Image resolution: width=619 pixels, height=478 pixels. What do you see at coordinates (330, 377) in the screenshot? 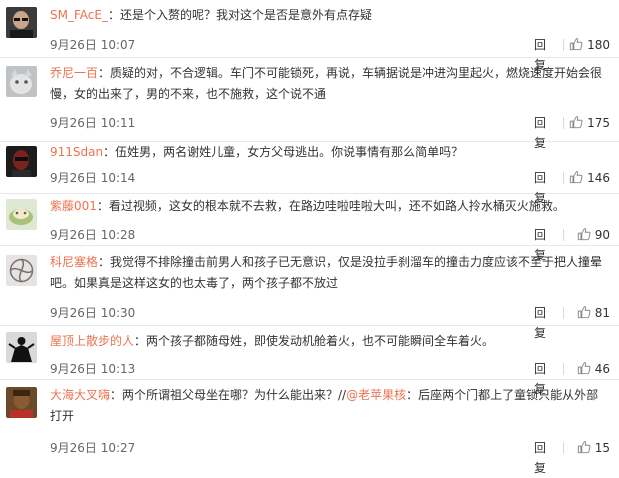
I see `comment-meta: 9月26日 10:13 回复 46` at bounding box center [330, 377].